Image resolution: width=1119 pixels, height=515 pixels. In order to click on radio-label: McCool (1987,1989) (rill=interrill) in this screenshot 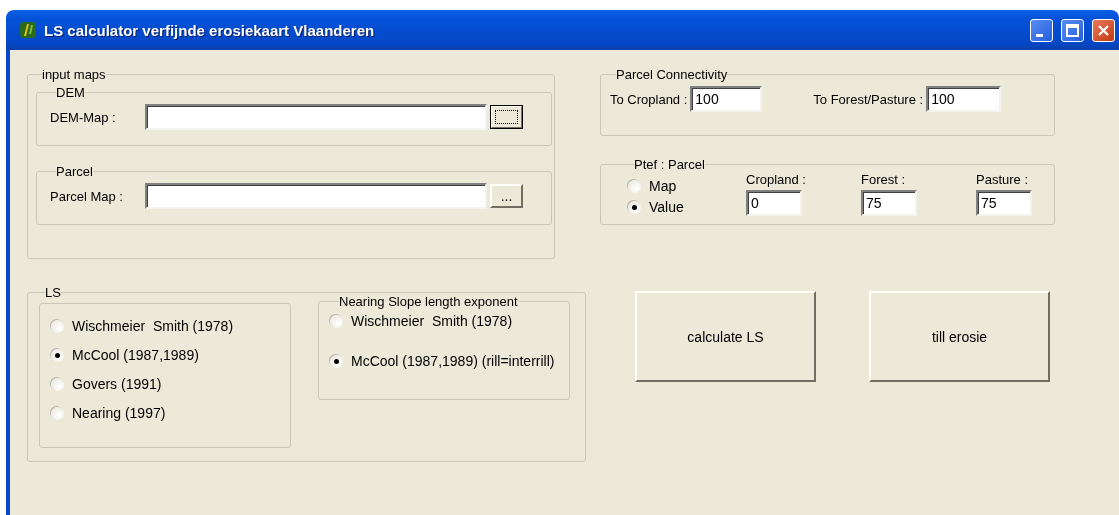, I will do `click(453, 361)`.